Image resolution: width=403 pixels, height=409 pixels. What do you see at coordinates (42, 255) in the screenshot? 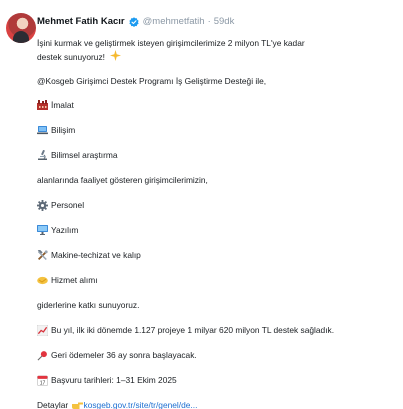
I see `hammer-wrench-icon` at bounding box center [42, 255].